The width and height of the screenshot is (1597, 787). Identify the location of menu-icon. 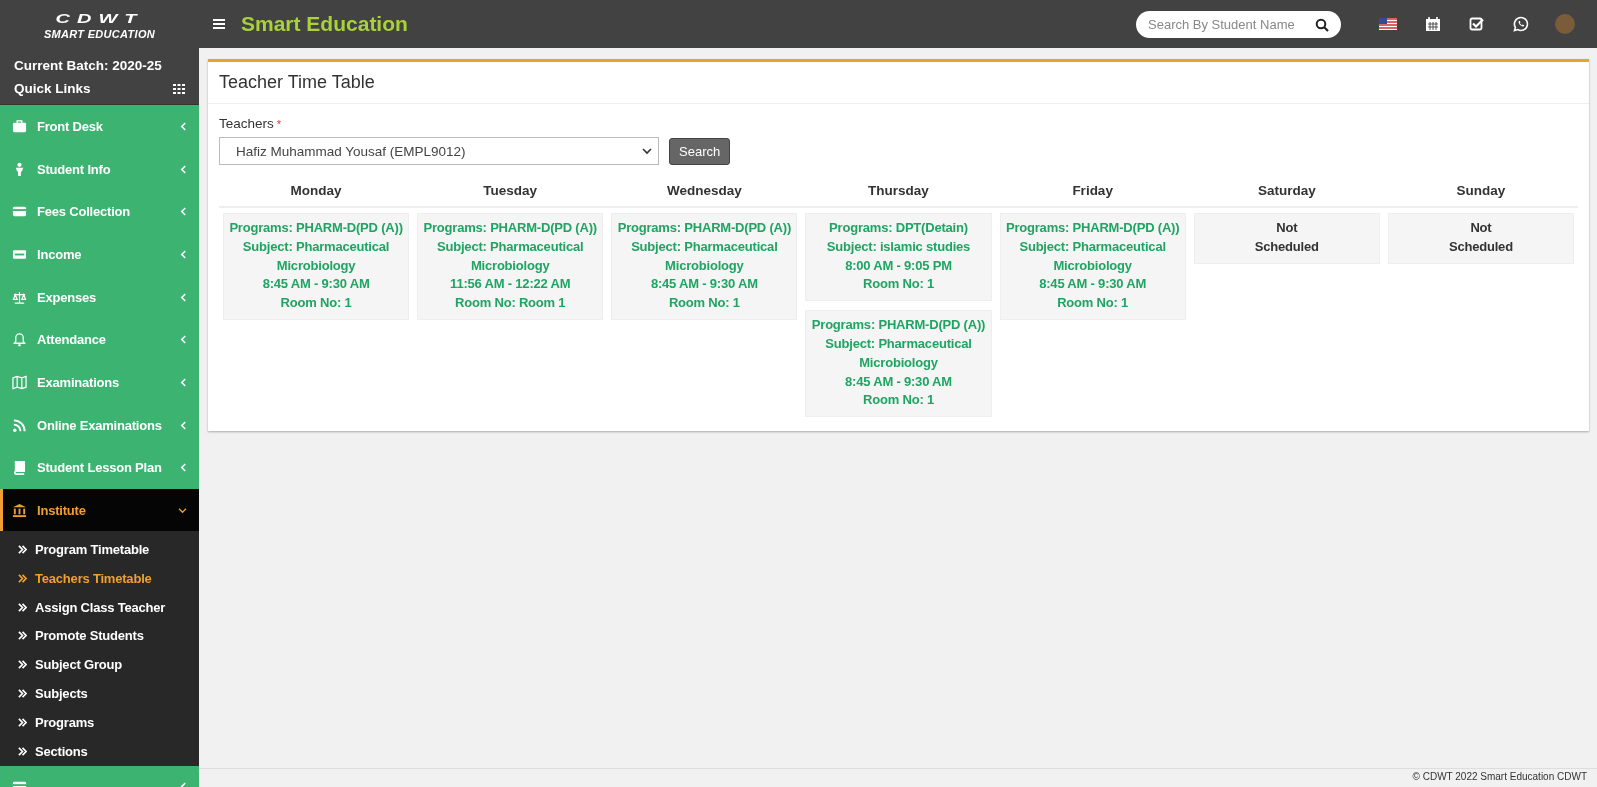
(219, 24).